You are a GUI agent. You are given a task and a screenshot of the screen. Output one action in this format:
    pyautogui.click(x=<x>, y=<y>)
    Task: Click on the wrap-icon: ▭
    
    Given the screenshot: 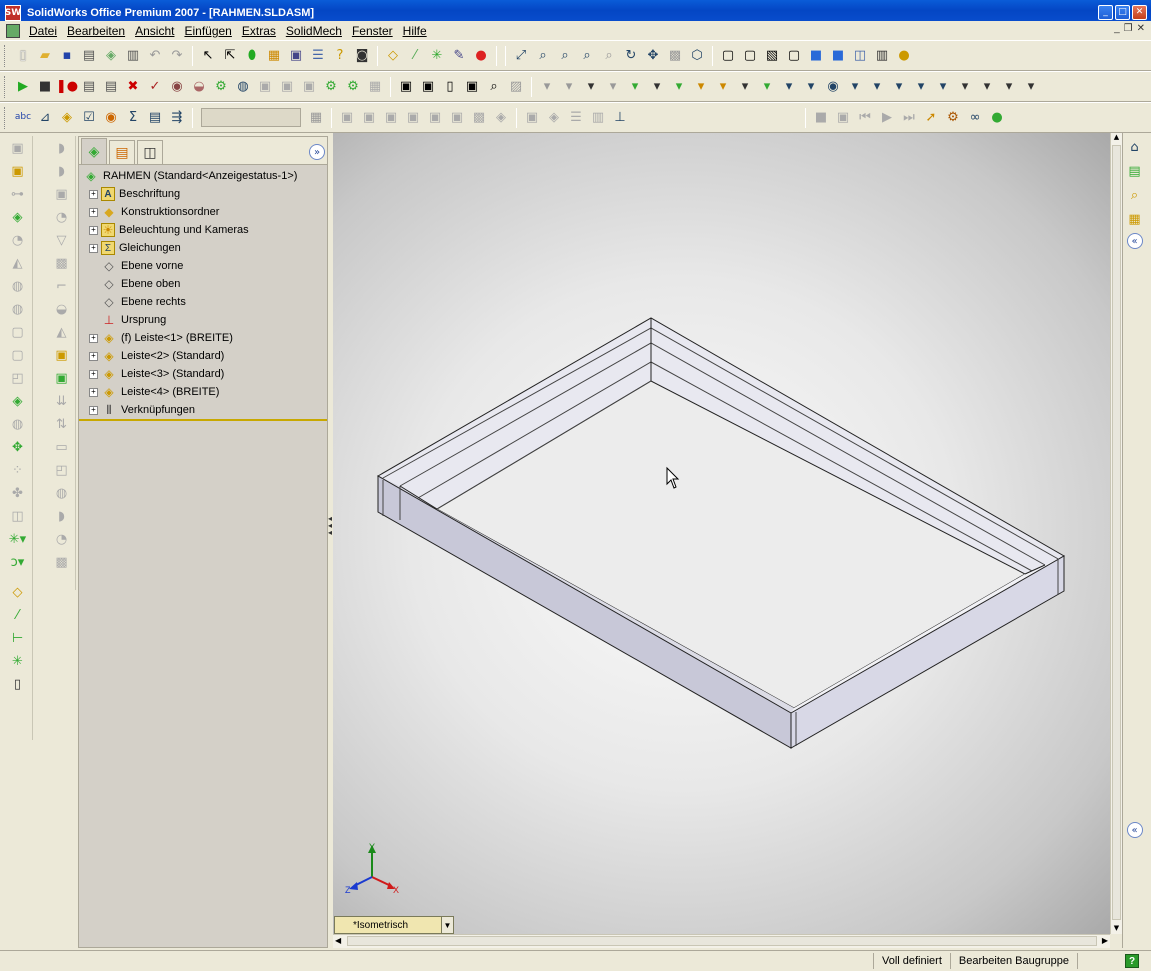 What is the action you would take?
    pyautogui.click(x=62, y=447)
    